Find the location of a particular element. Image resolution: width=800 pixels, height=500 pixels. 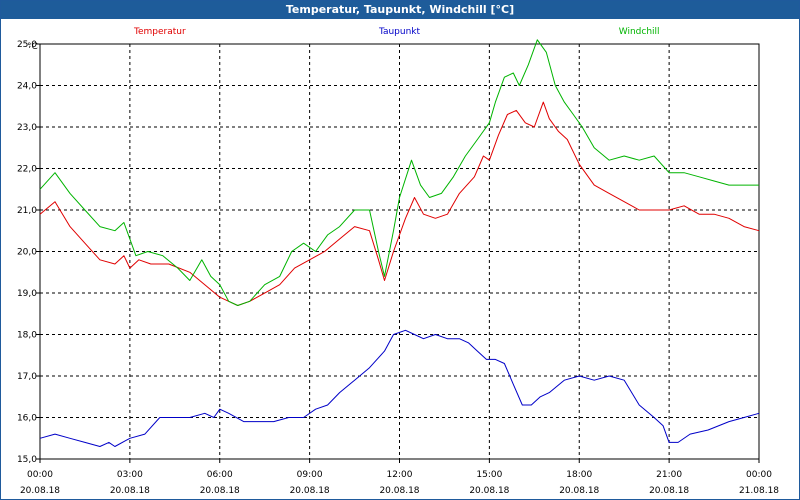

x-tick-time: 03:00 is located at coordinates (130, 475).